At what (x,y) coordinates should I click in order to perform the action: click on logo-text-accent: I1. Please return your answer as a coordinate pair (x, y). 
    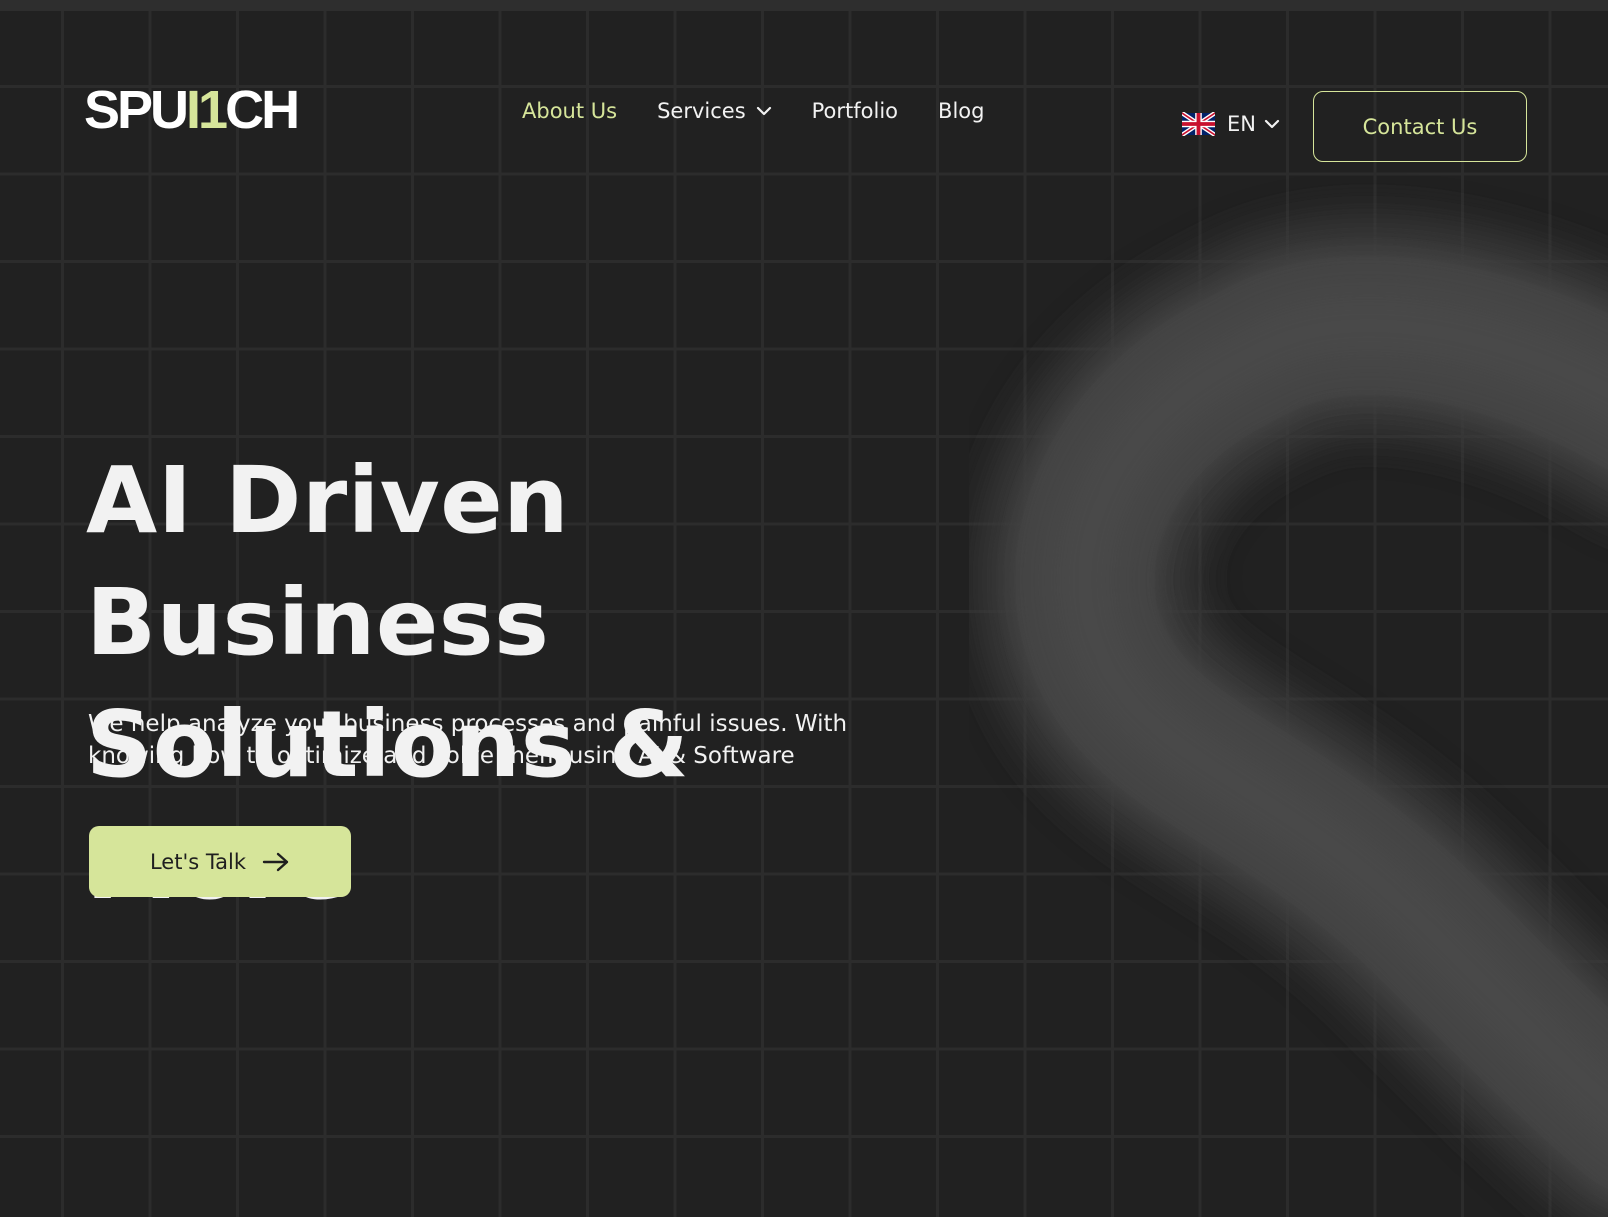
    Looking at the image, I should click on (207, 110).